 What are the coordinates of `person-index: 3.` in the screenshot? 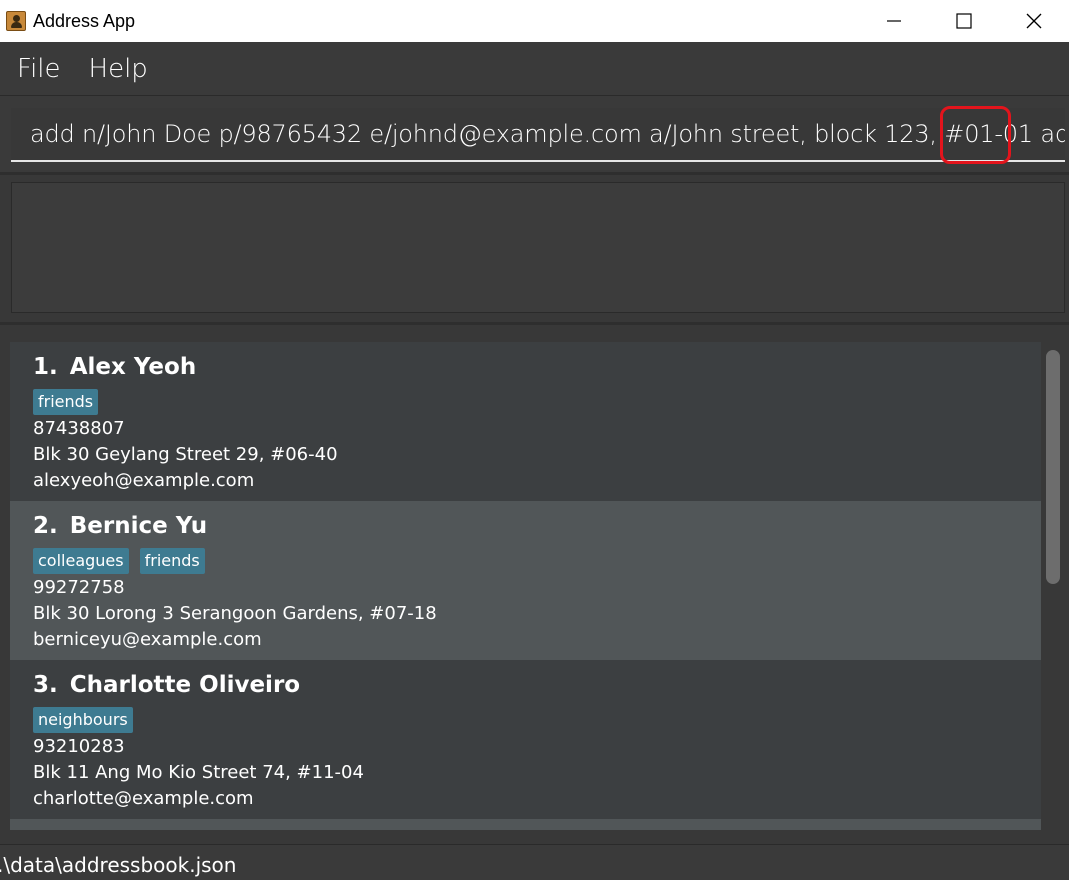 It's located at (45, 685).